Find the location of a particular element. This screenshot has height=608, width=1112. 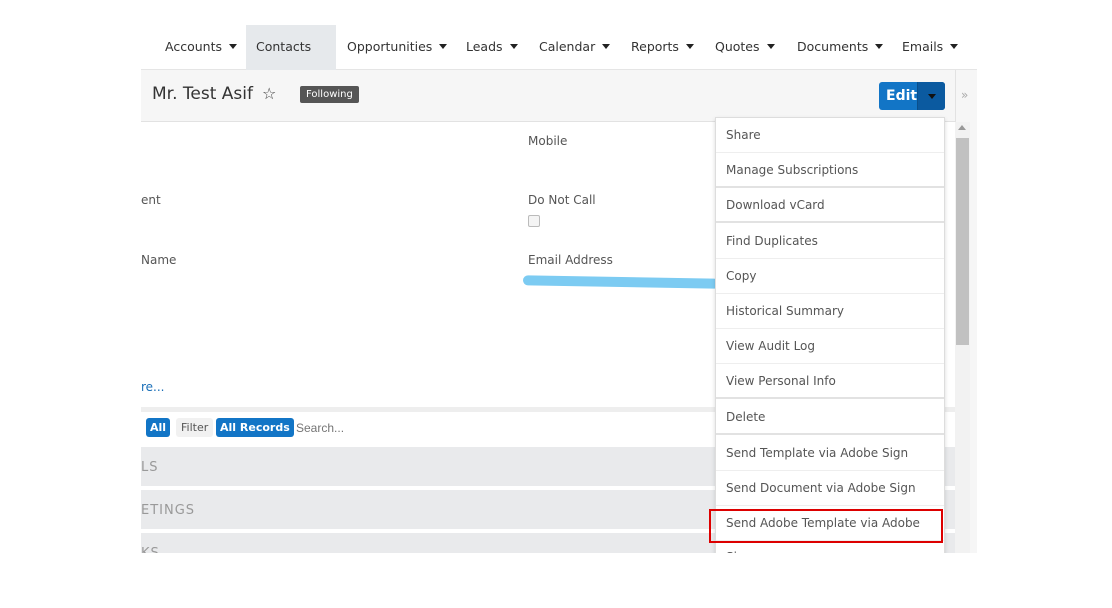

menu-item-delete: Delete is located at coordinates (830, 417).